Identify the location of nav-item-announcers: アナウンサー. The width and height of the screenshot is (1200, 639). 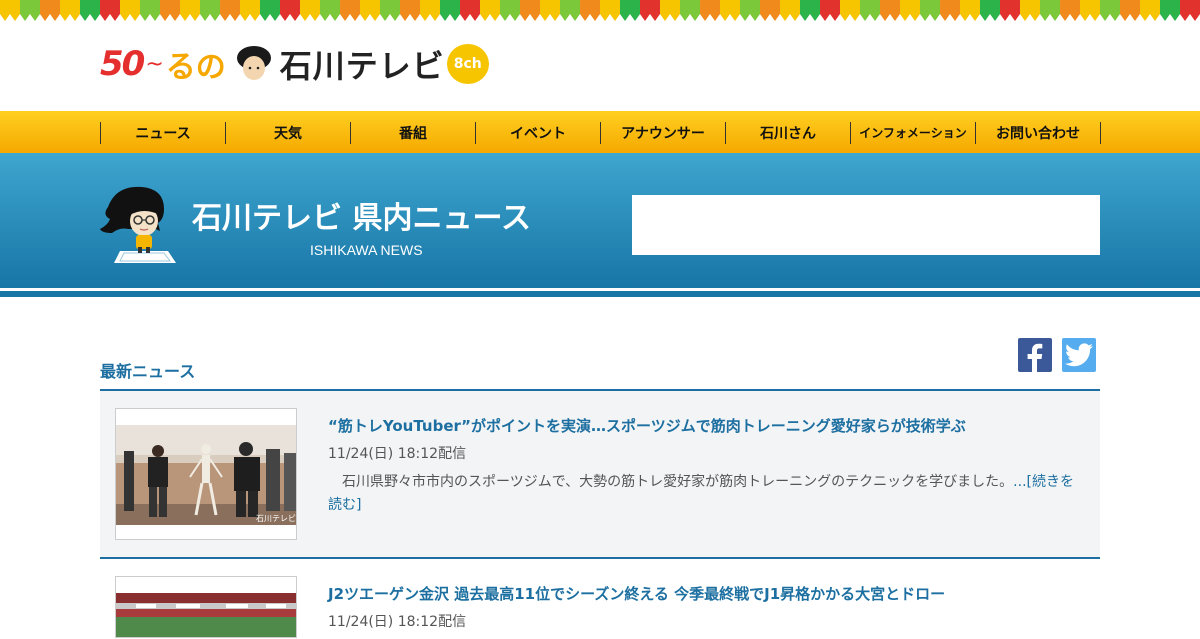
(663, 133).